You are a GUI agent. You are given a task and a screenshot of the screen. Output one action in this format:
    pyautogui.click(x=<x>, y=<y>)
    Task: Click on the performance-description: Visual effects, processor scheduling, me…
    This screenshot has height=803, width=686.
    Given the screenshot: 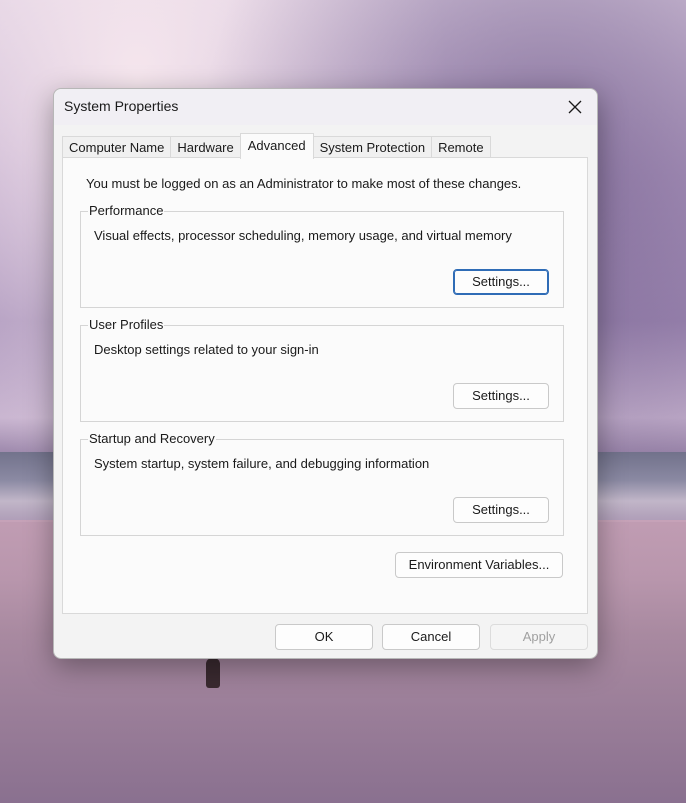 What is the action you would take?
    pyautogui.click(x=303, y=235)
    